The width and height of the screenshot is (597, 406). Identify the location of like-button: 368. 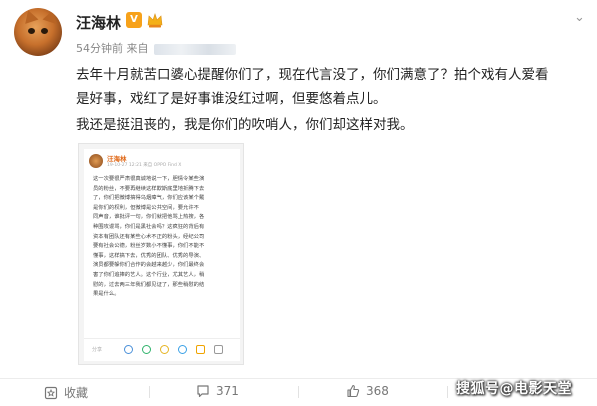
(367, 392).